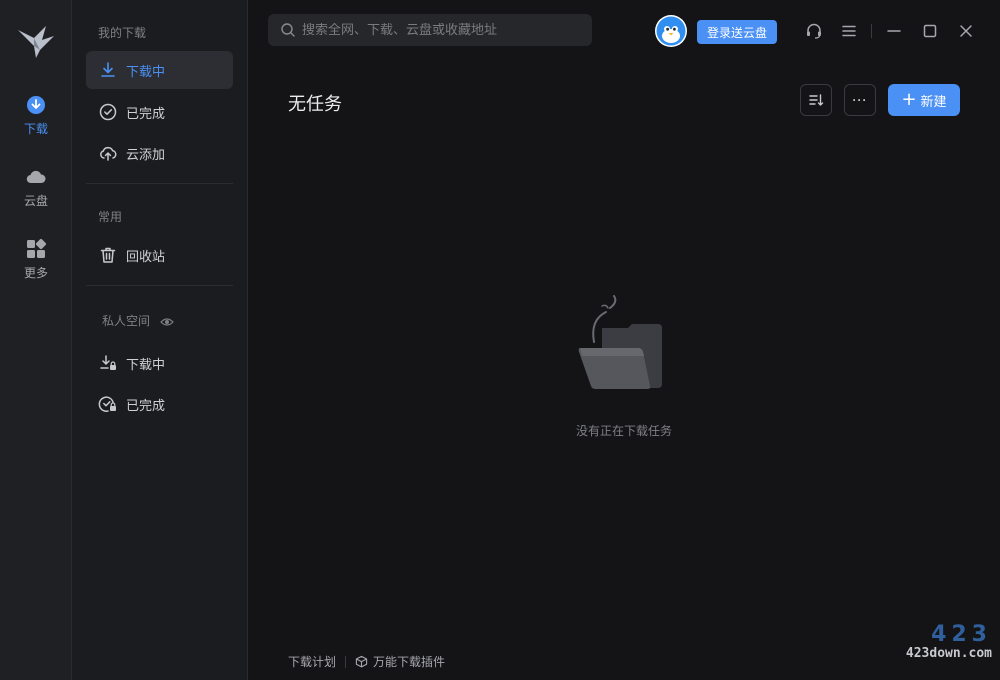  I want to click on footer-divider, so click(346, 661).